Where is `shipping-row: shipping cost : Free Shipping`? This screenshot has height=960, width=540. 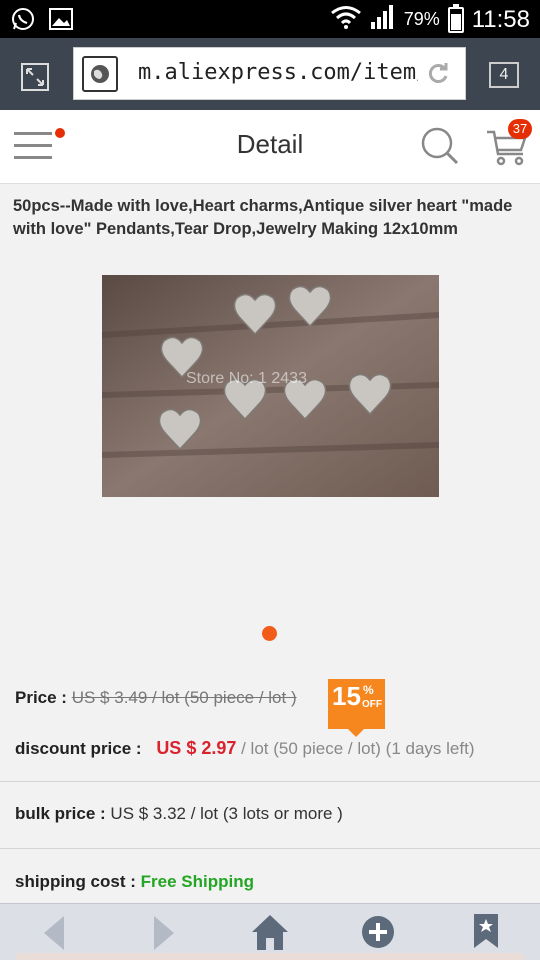 shipping-row: shipping cost : Free Shipping is located at coordinates (134, 882).